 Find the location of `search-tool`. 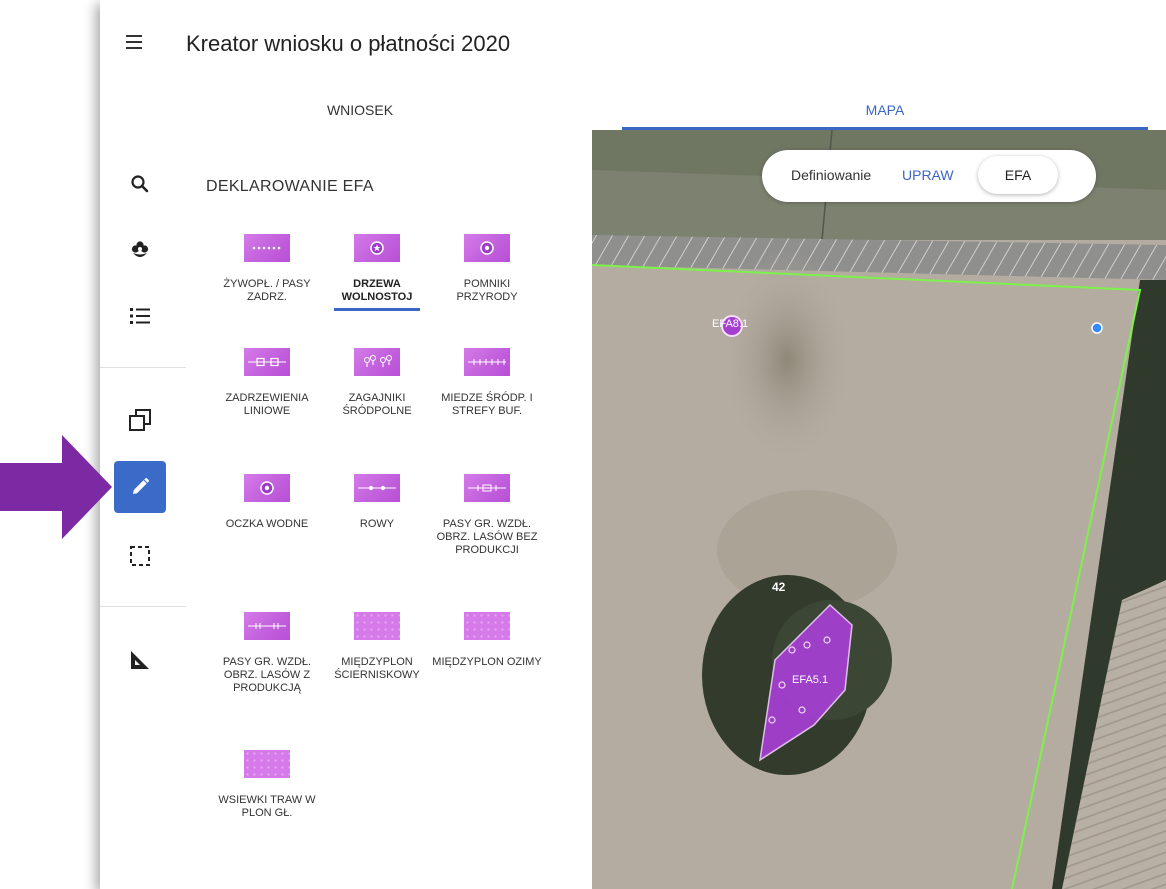

search-tool is located at coordinates (140, 184).